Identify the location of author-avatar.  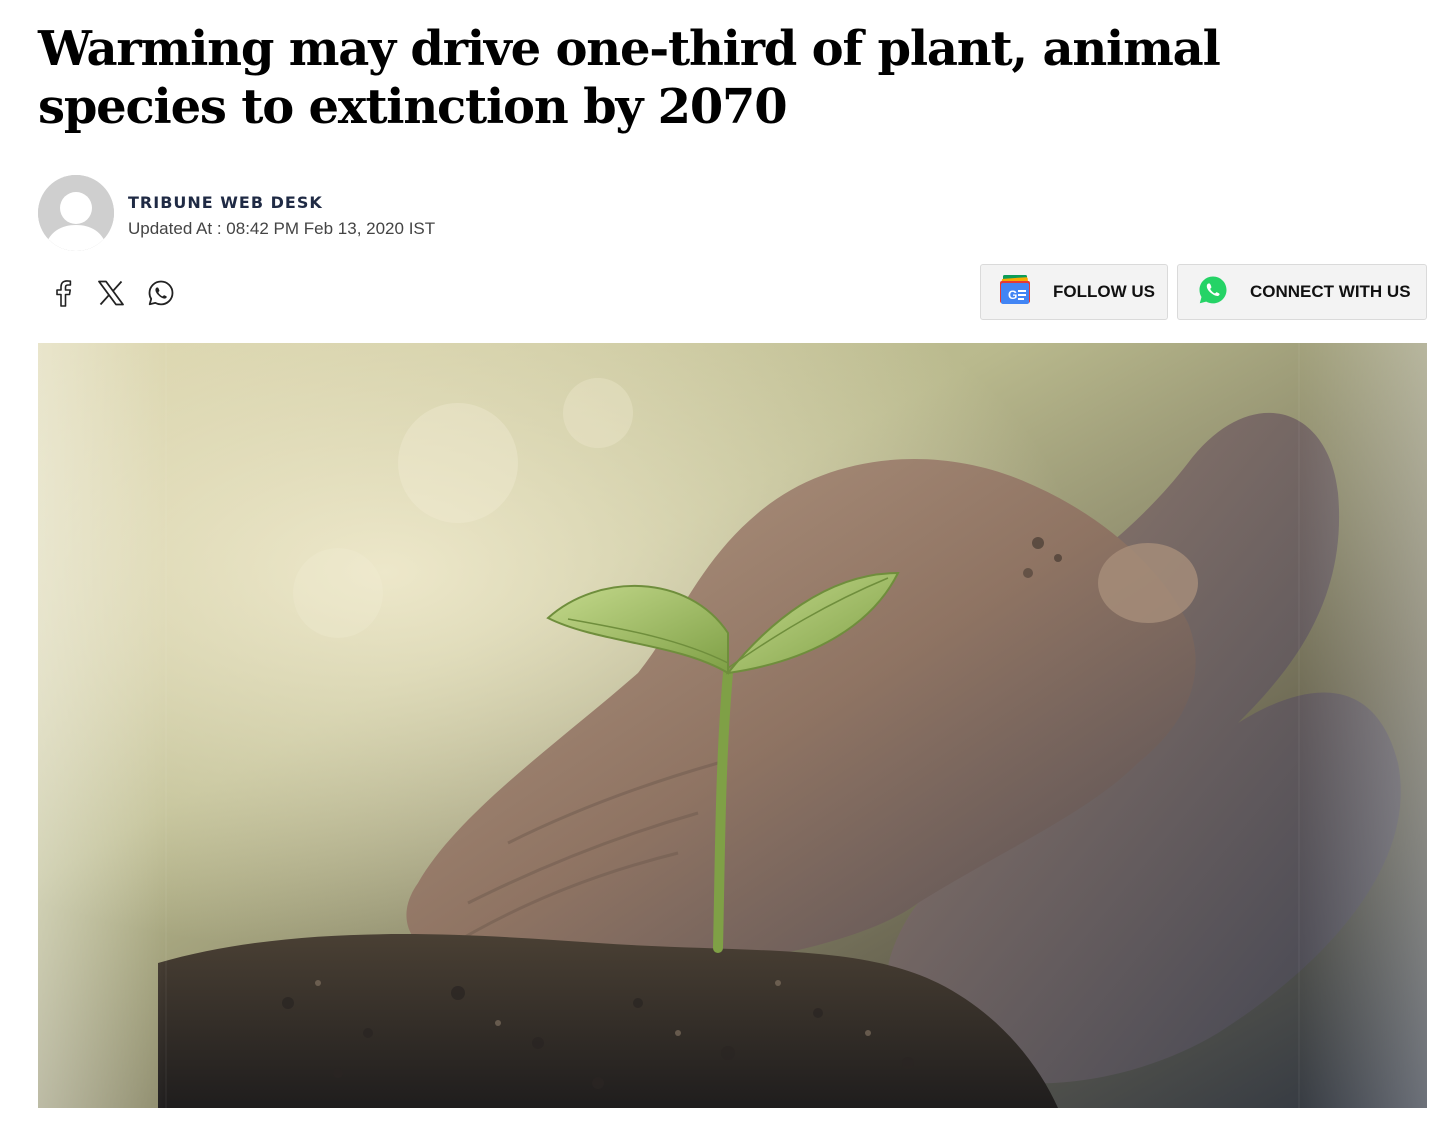
(76, 213).